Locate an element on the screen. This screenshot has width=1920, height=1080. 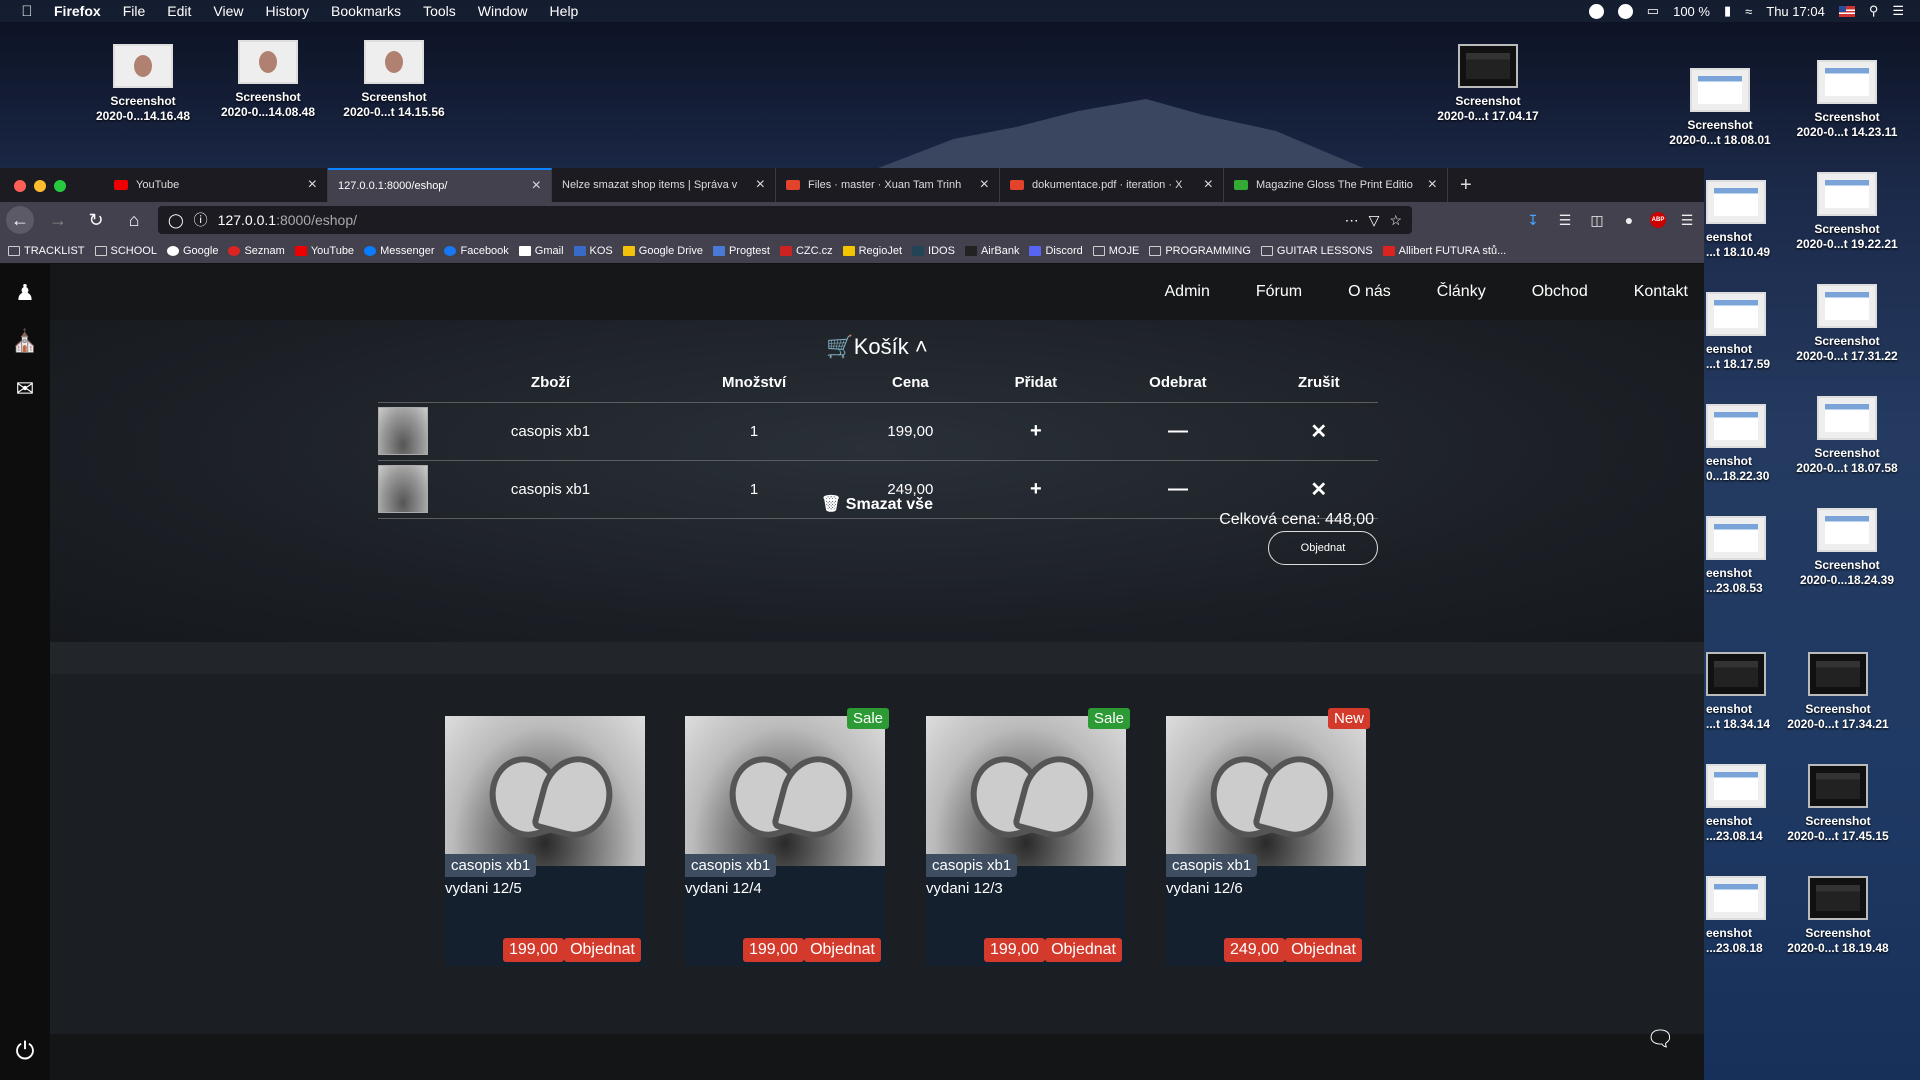
bookmark-folder: TRACKLIST is located at coordinates (46, 251).